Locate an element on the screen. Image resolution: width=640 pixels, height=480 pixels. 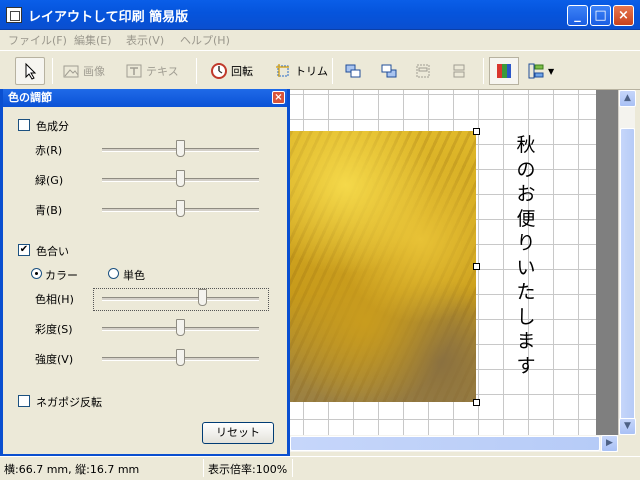
scroll-up-button: ▲ is located at coordinates (627, 98).